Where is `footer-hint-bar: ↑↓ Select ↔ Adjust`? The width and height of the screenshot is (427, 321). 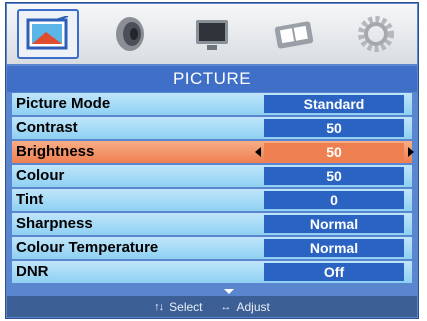 footer-hint-bar: ↑↓ Select ↔ Adjust is located at coordinates (212, 306).